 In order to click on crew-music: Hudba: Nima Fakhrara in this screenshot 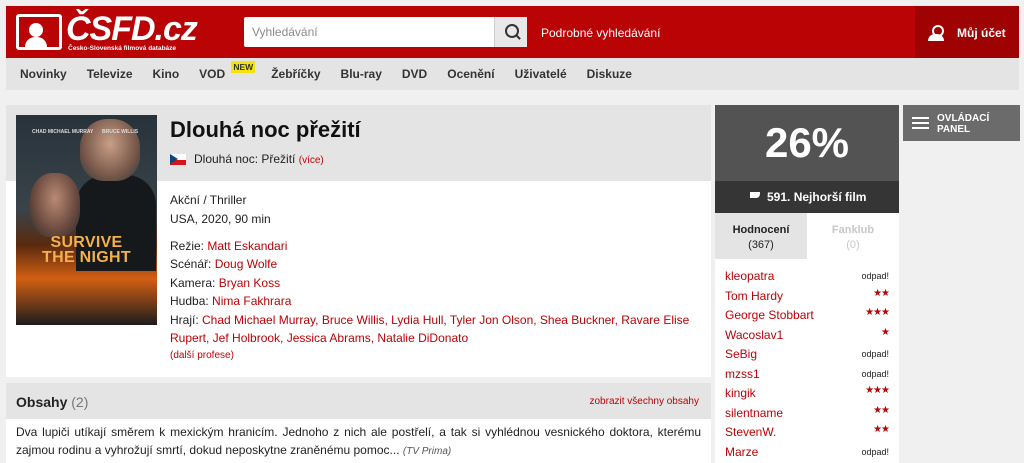, I will do `click(435, 301)`.